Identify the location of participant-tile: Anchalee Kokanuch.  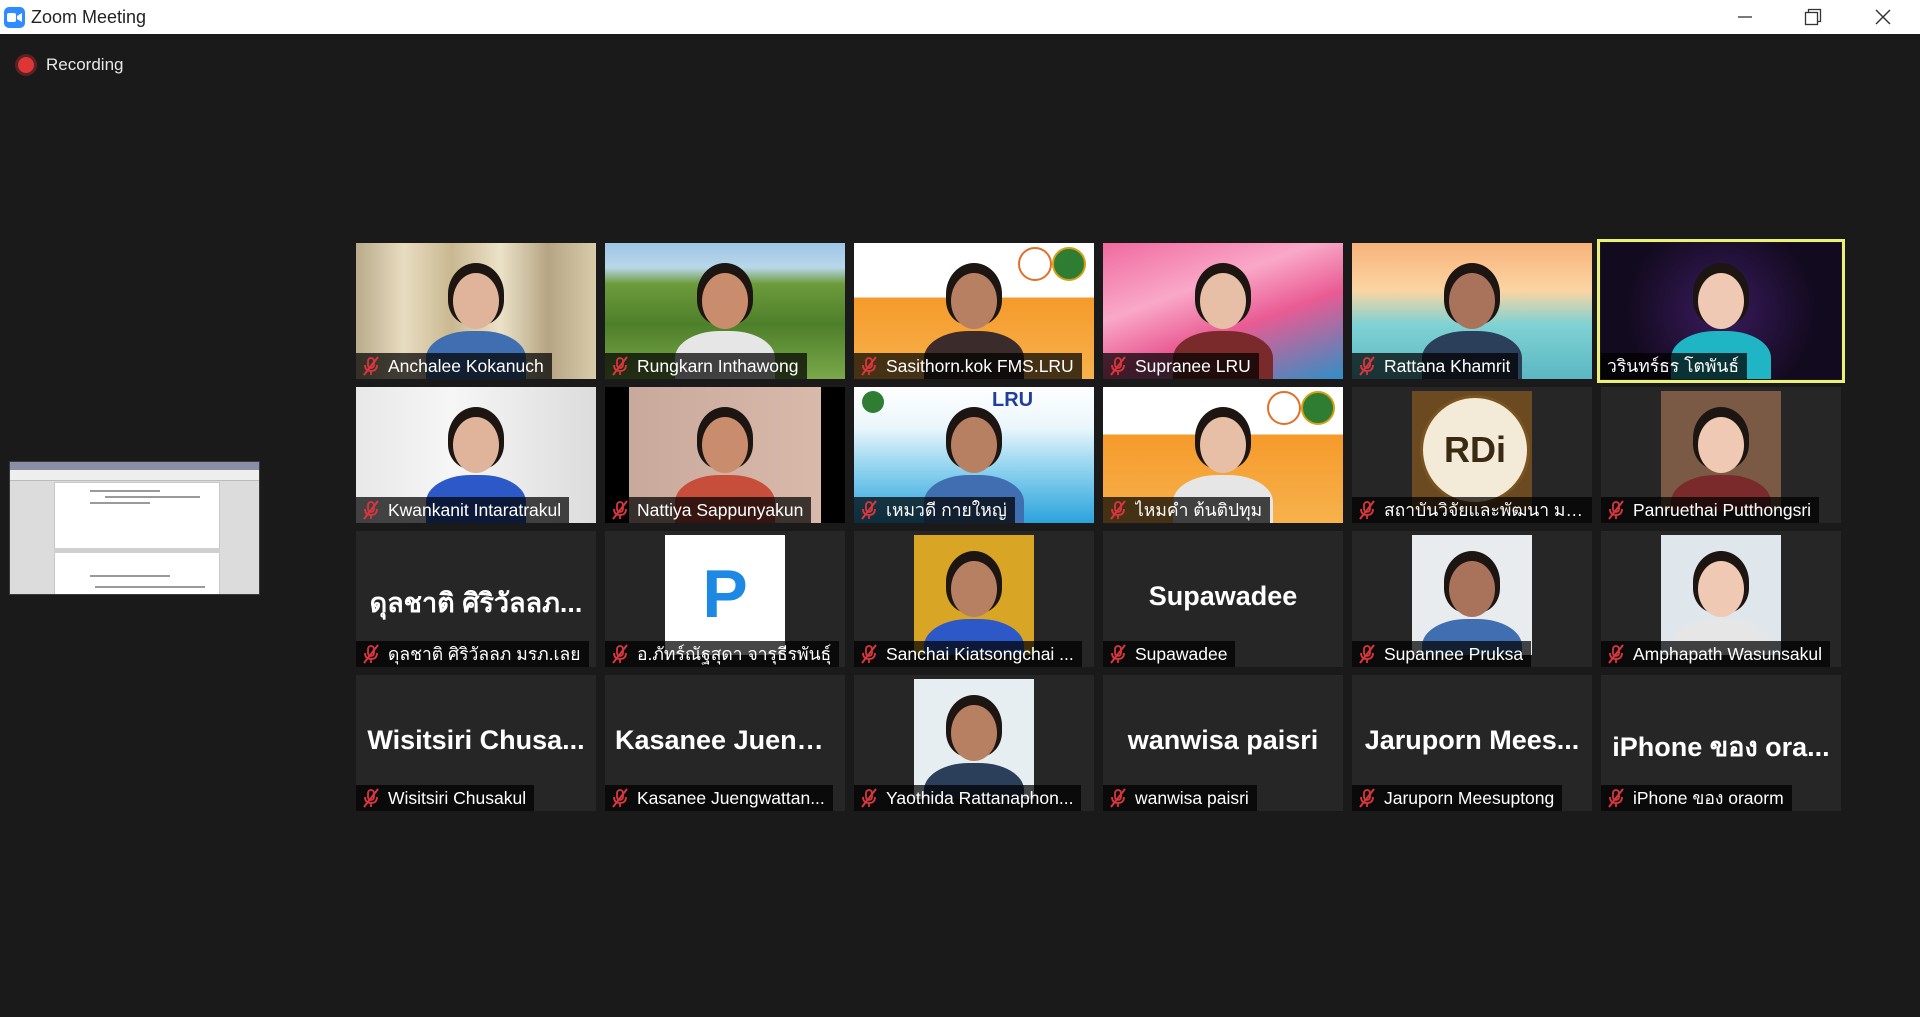
(476, 311).